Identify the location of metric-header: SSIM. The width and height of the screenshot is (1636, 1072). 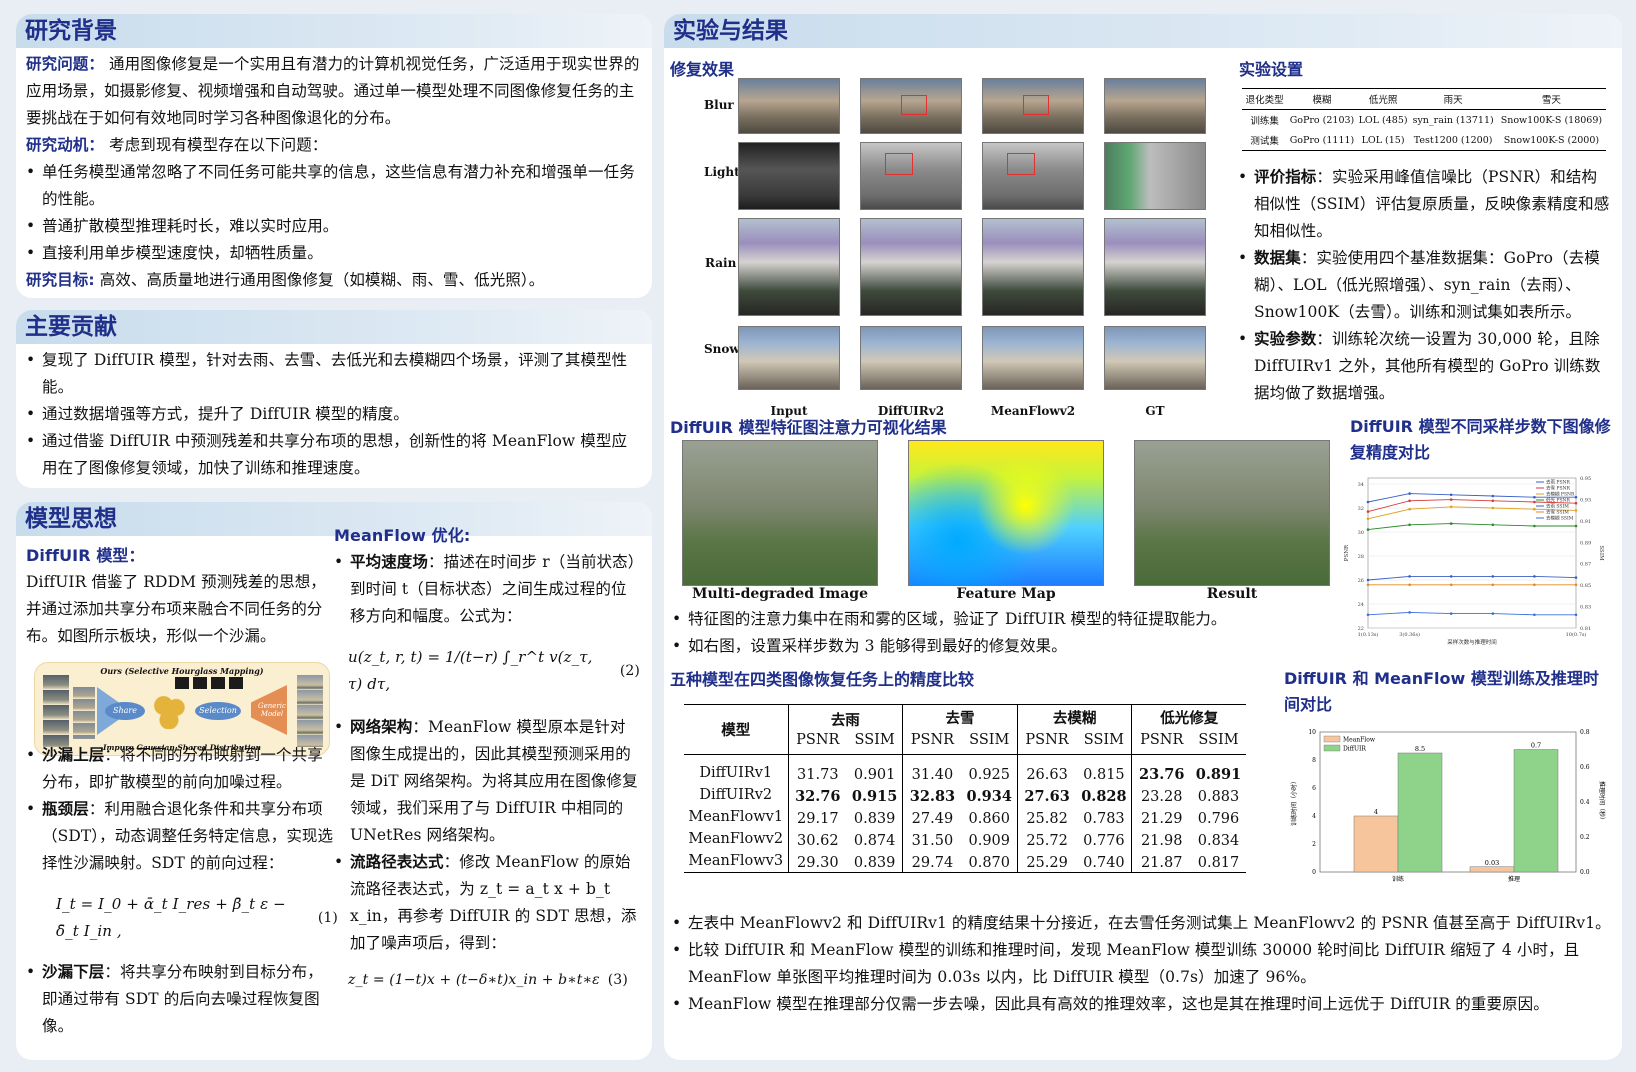
(875, 742).